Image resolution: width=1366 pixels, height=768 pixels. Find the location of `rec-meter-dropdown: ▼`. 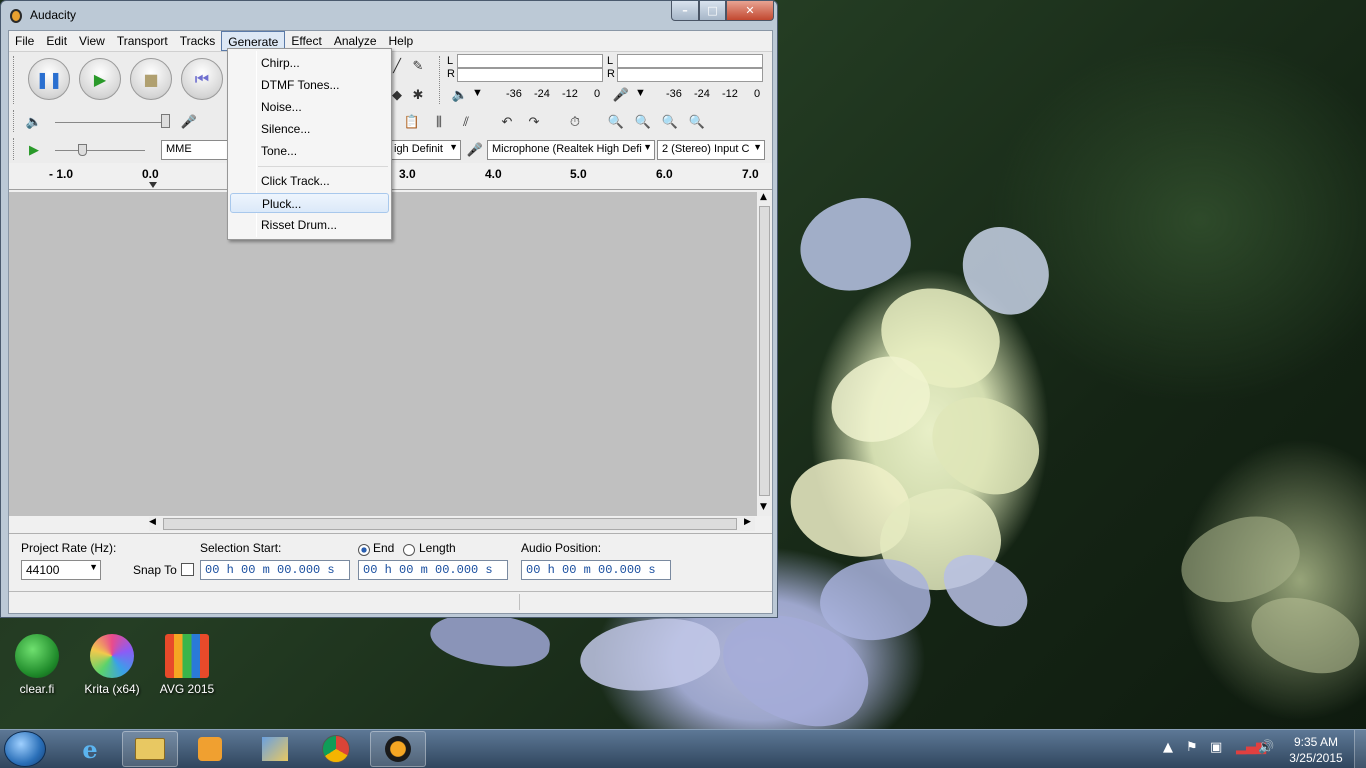

rec-meter-dropdown: ▼ is located at coordinates (640, 93).